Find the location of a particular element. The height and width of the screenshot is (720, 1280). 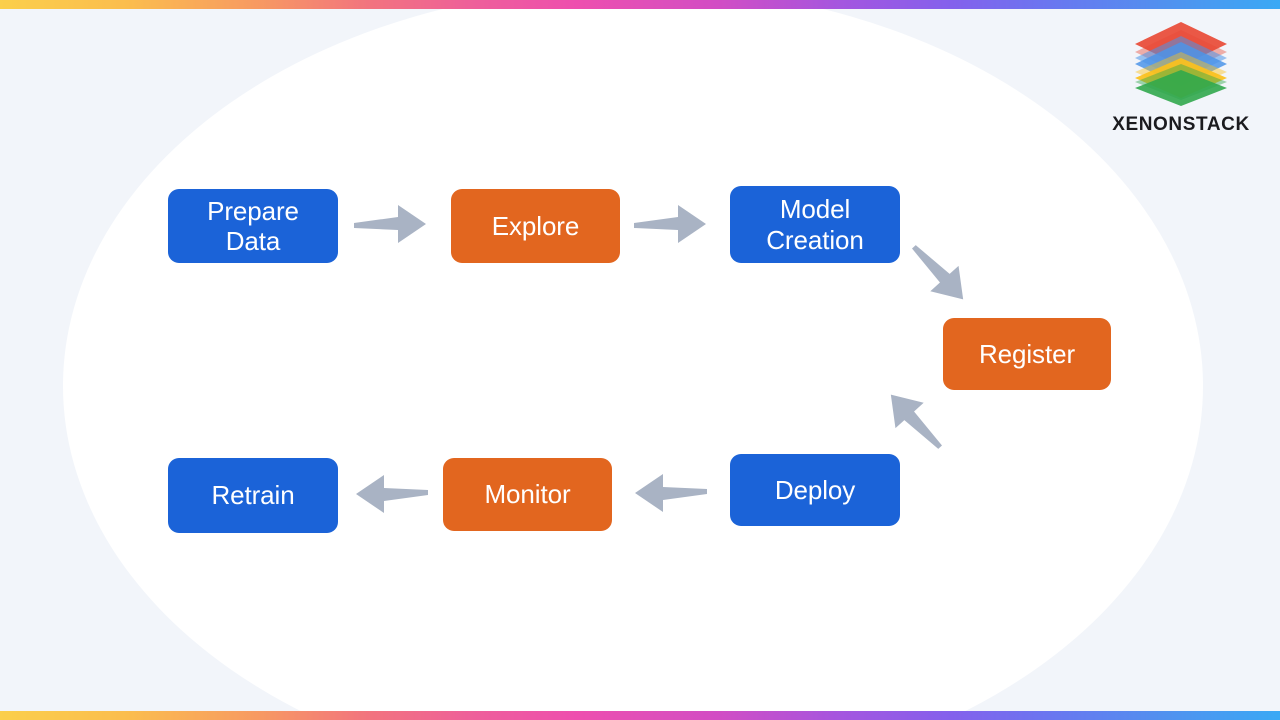

flow-node-label: Register is located at coordinates (1026, 353).